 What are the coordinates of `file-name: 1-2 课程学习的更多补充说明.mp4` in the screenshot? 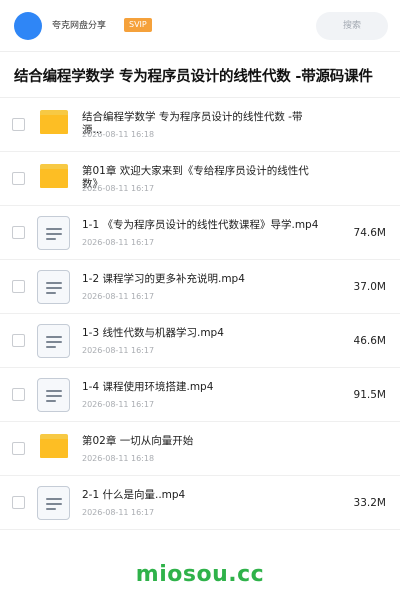 It's located at (163, 279).